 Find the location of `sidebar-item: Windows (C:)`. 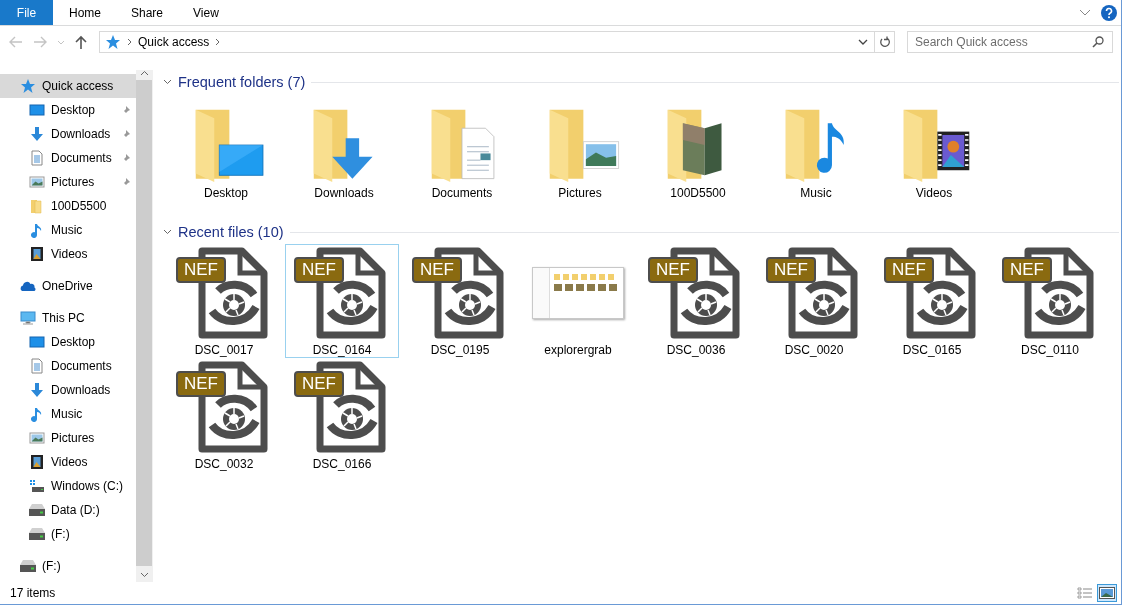

sidebar-item: Windows (C:) is located at coordinates (68, 486).